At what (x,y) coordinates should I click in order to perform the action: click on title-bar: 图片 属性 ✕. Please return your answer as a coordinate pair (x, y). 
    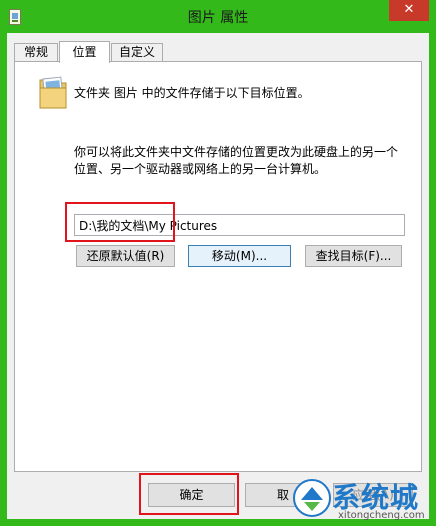
    Looking at the image, I should click on (218, 16).